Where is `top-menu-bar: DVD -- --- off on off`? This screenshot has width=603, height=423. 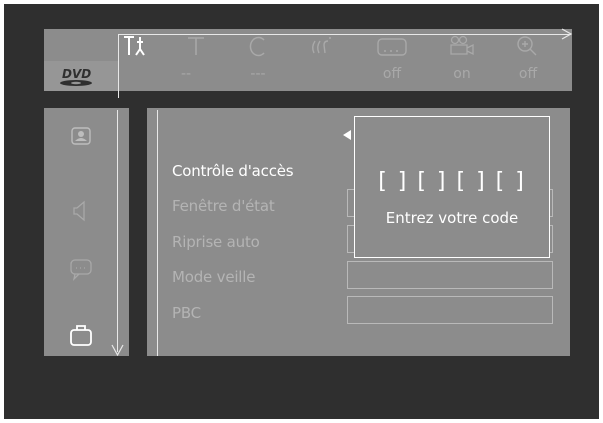 top-menu-bar: DVD -- --- off on off is located at coordinates (308, 65).